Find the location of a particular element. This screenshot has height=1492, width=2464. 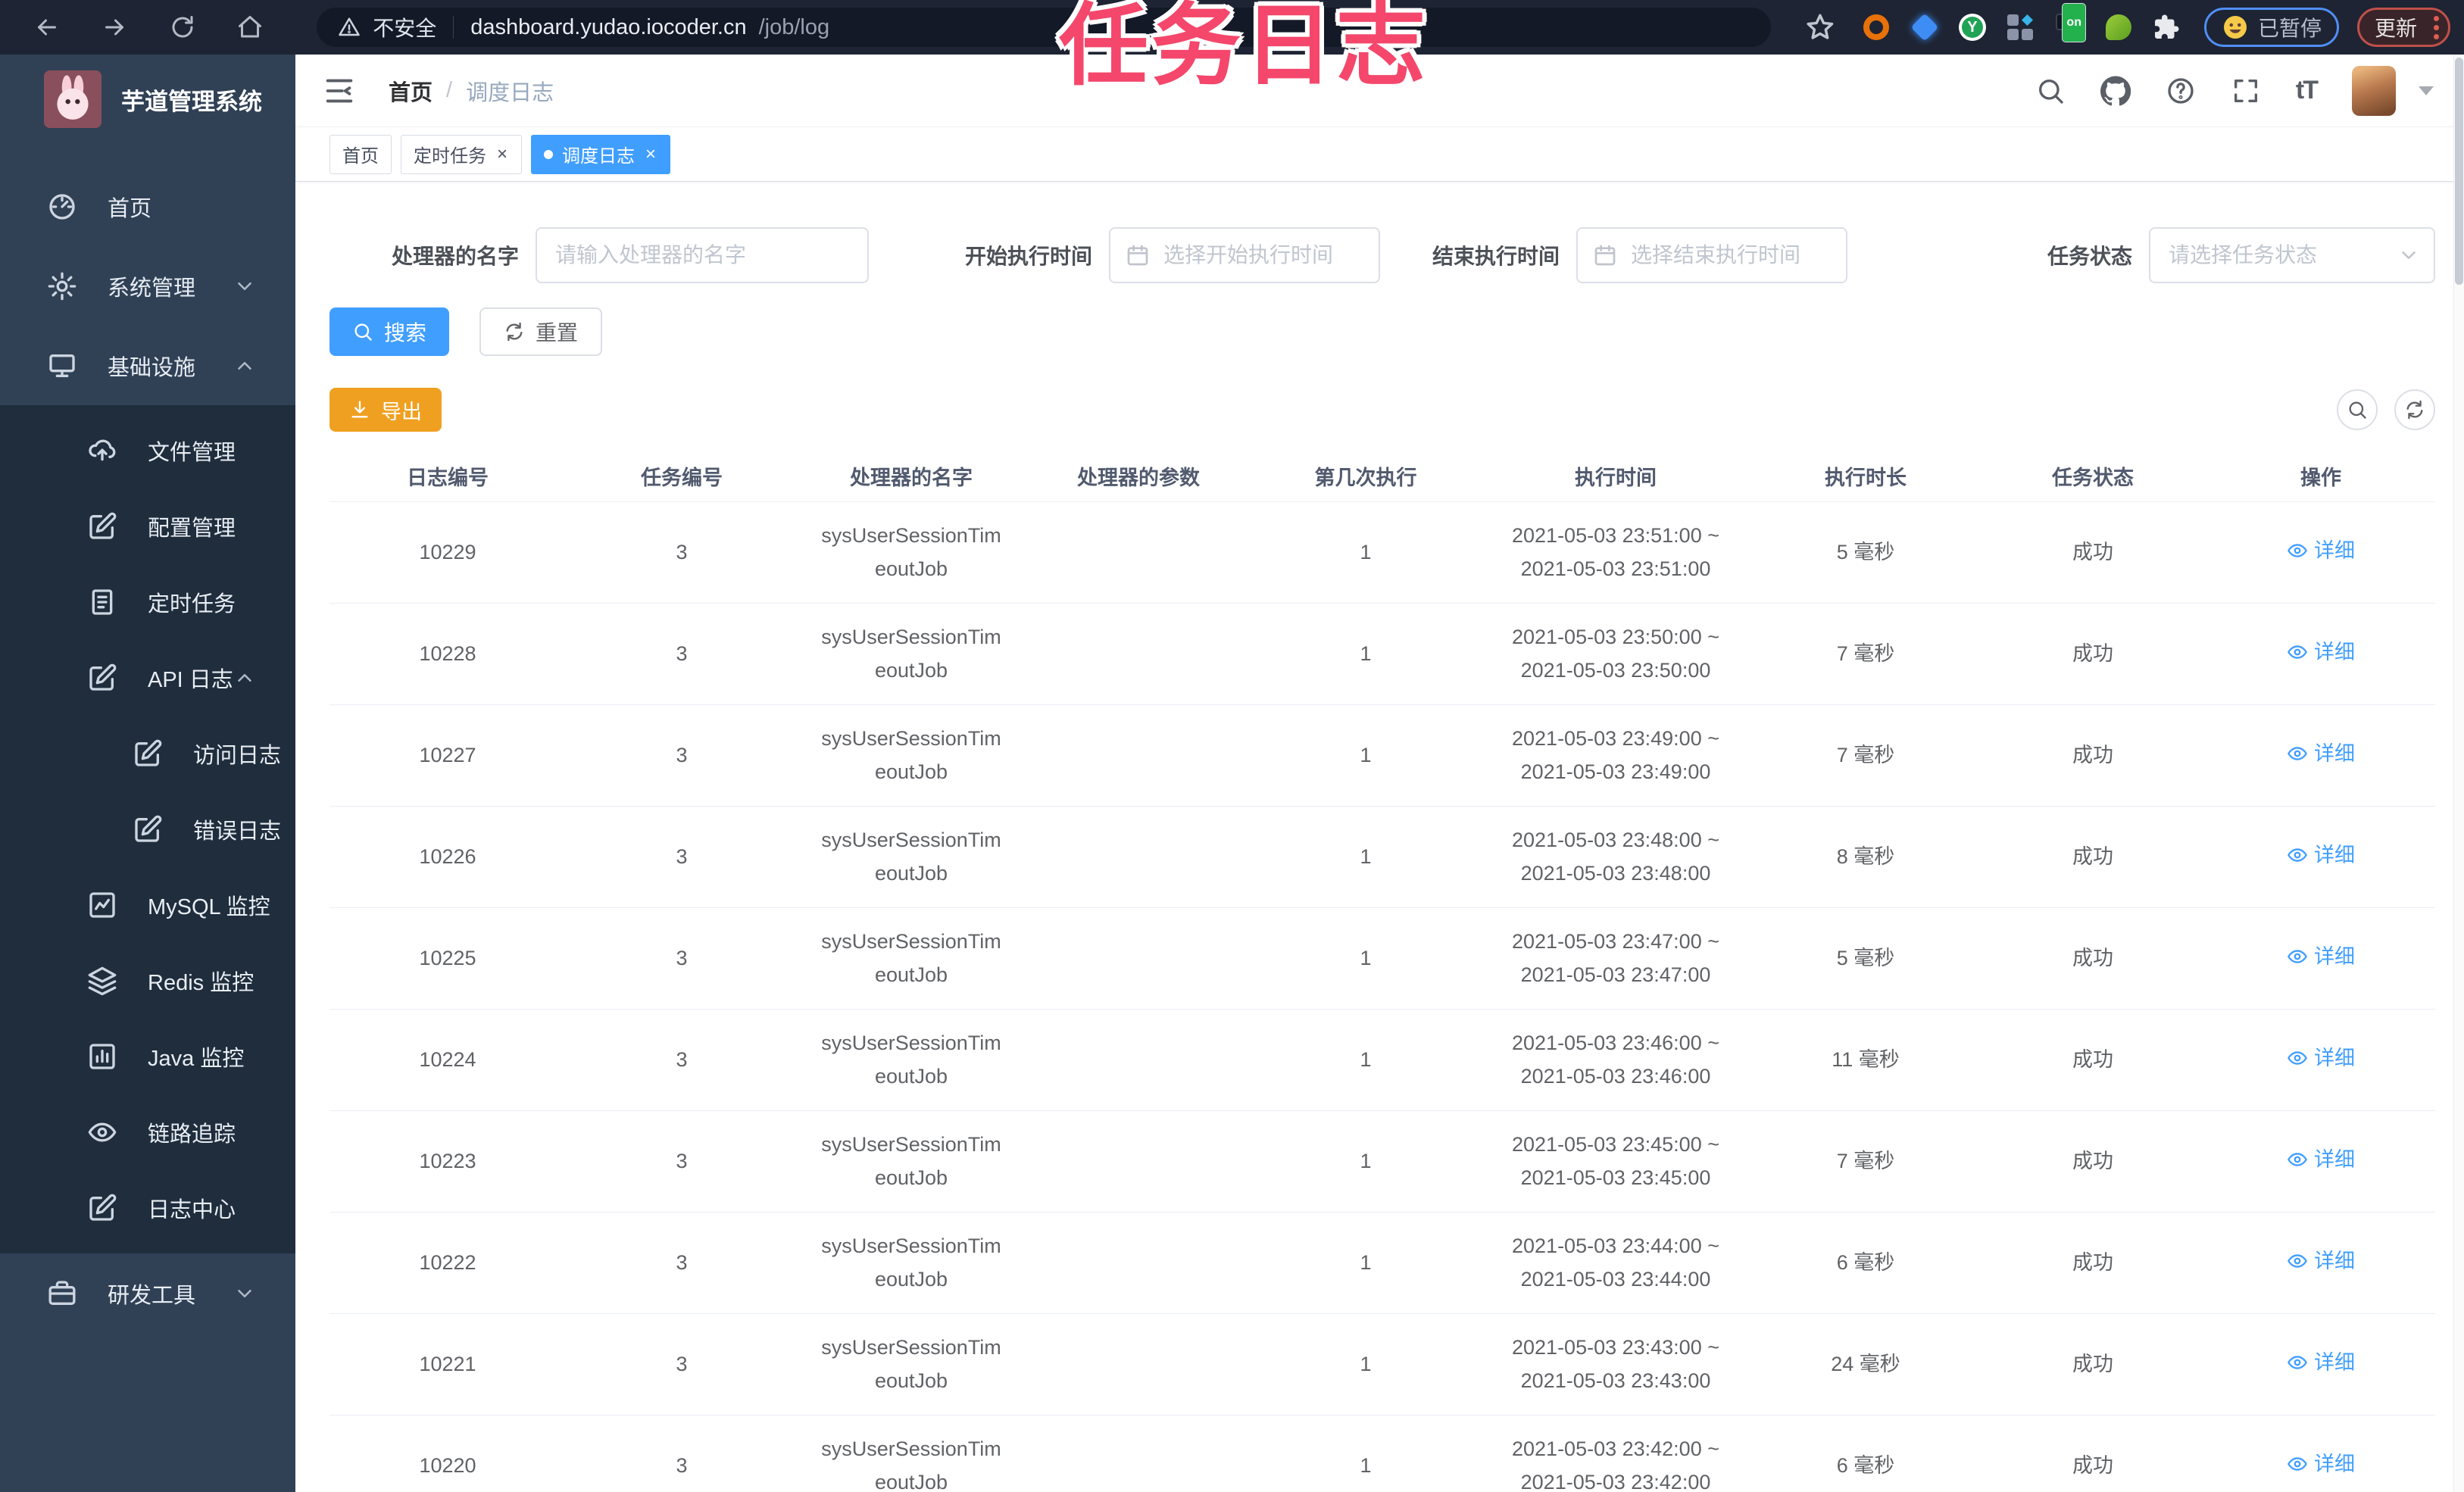

browser-reload-button is located at coordinates (182, 27).